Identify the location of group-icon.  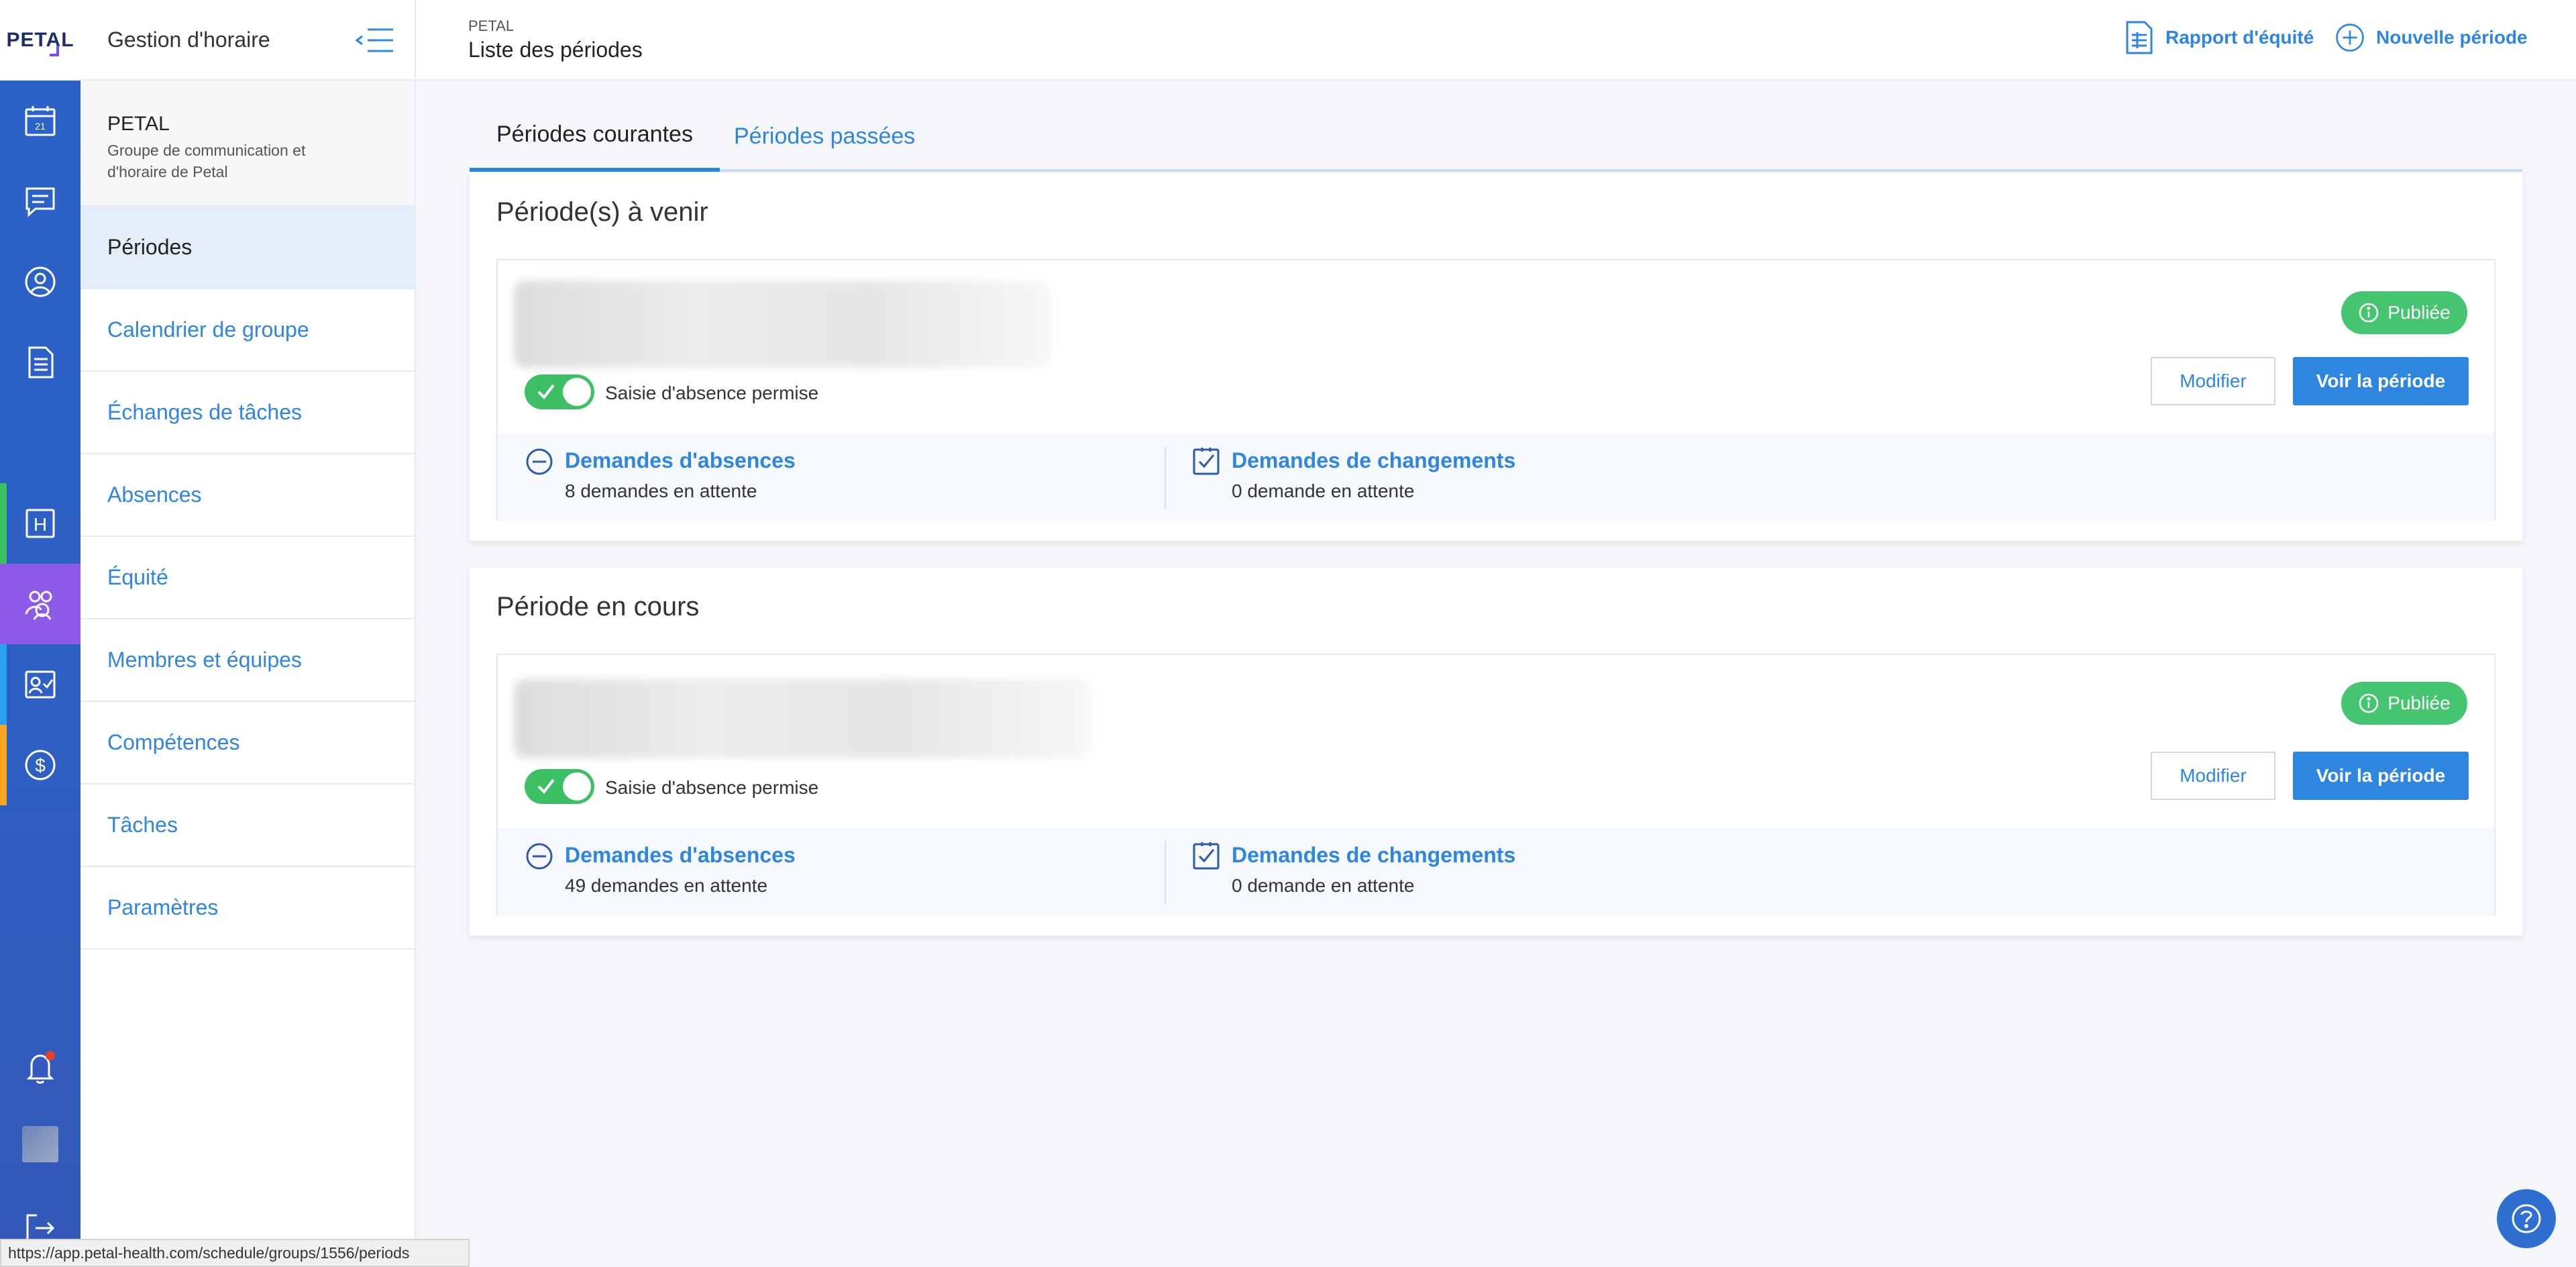
(40, 604).